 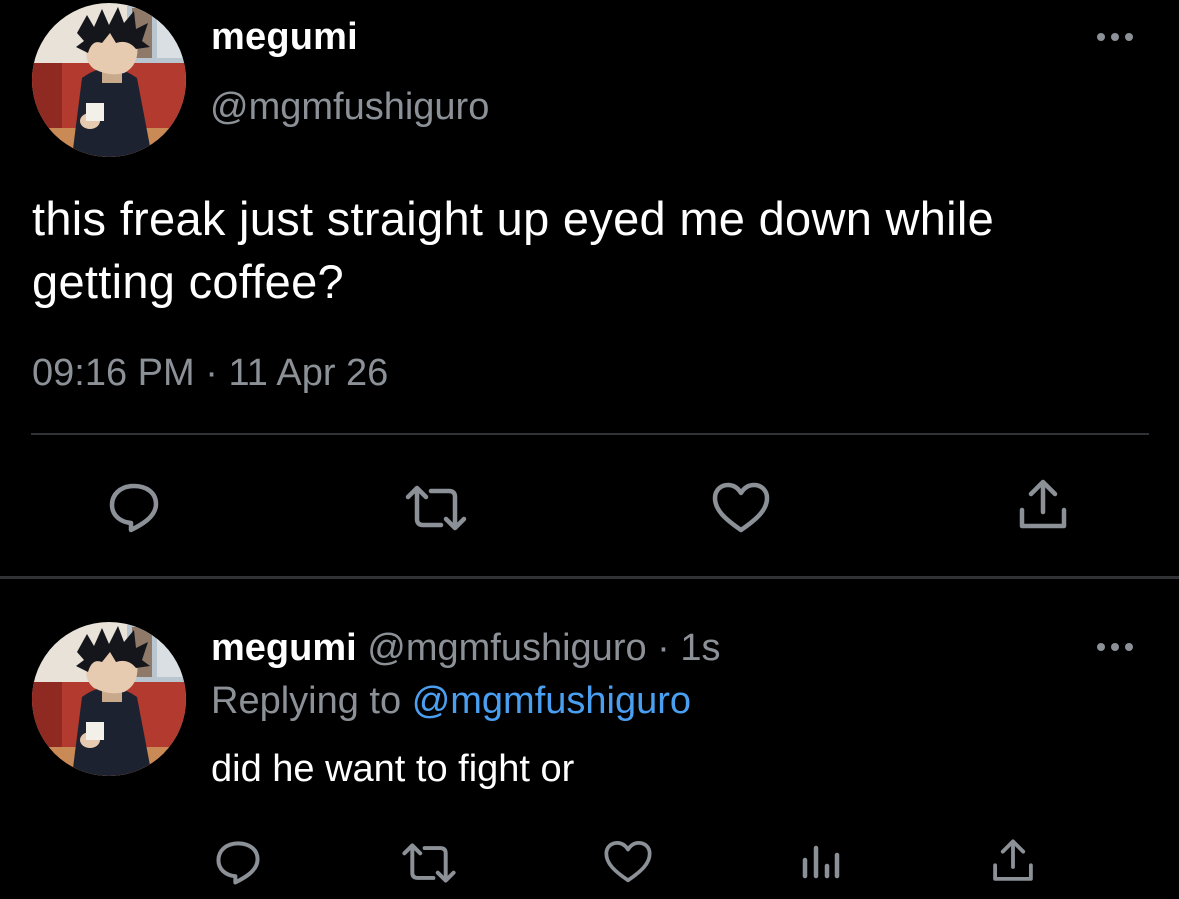 What do you see at coordinates (306, 701) in the screenshot?
I see `replying-to-label: Replying to` at bounding box center [306, 701].